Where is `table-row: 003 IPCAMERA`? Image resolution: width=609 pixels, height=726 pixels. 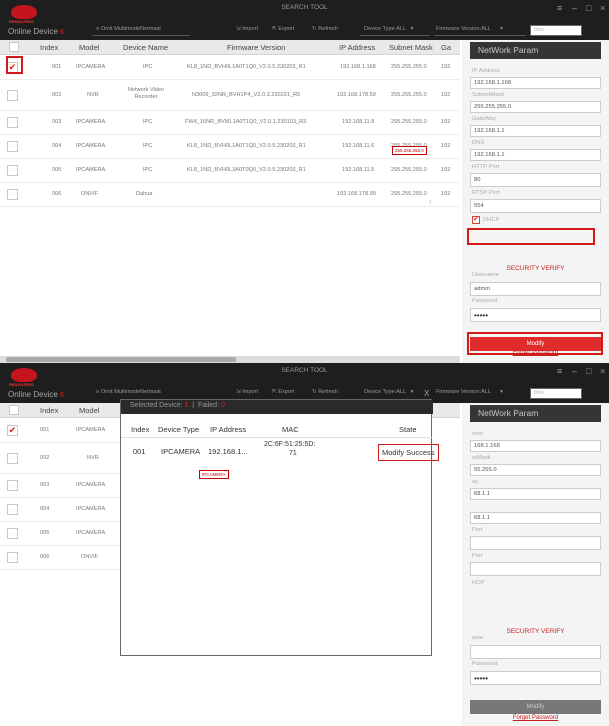
table-row: 003 IPCAMERA is located at coordinates (60, 486).